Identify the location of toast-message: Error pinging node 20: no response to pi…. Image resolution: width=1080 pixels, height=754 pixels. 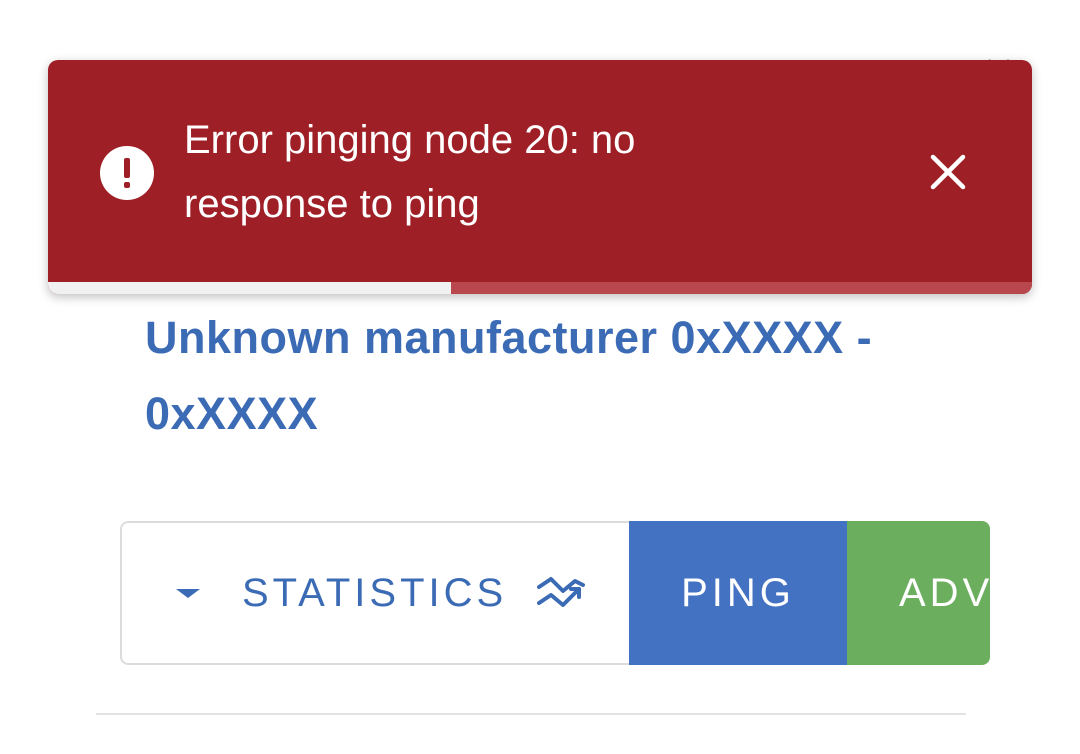
(410, 172).